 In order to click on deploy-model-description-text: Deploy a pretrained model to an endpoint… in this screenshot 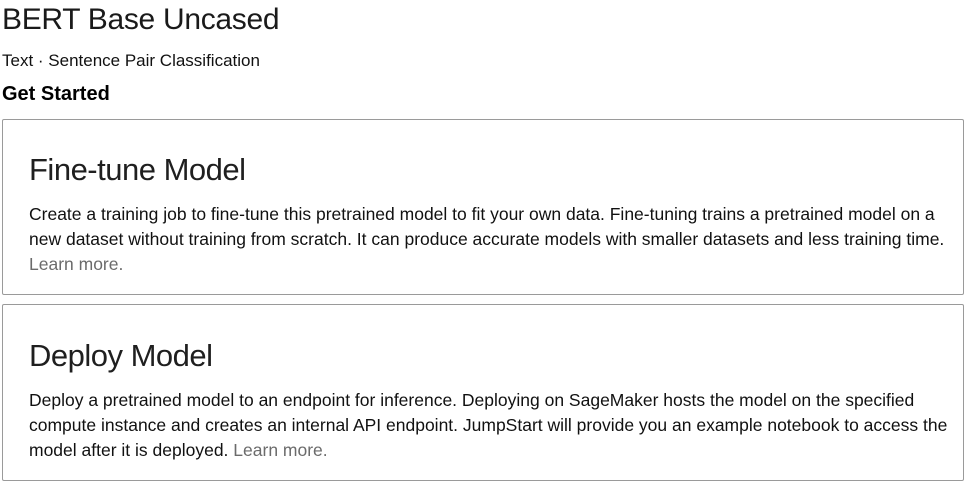, I will do `click(488, 425)`.